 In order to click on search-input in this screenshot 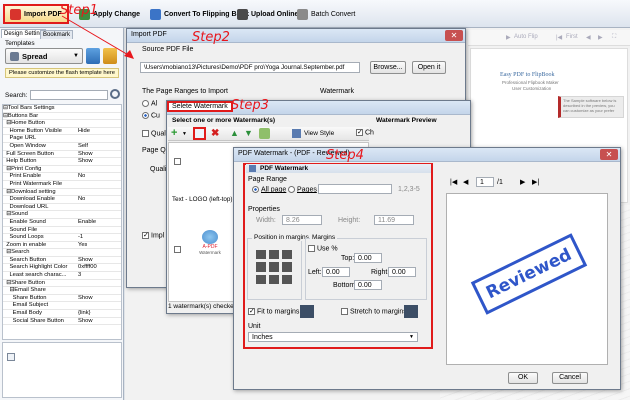, I will do `click(69, 95)`.